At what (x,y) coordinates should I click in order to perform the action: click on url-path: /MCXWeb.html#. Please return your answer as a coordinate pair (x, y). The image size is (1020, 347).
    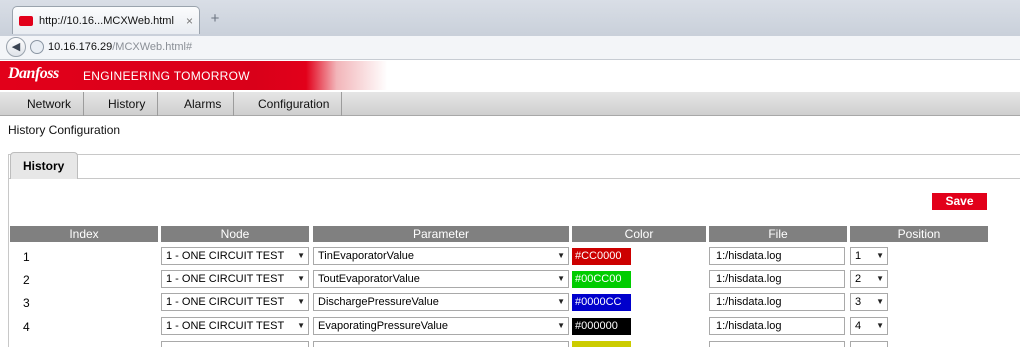
    Looking at the image, I should click on (152, 47).